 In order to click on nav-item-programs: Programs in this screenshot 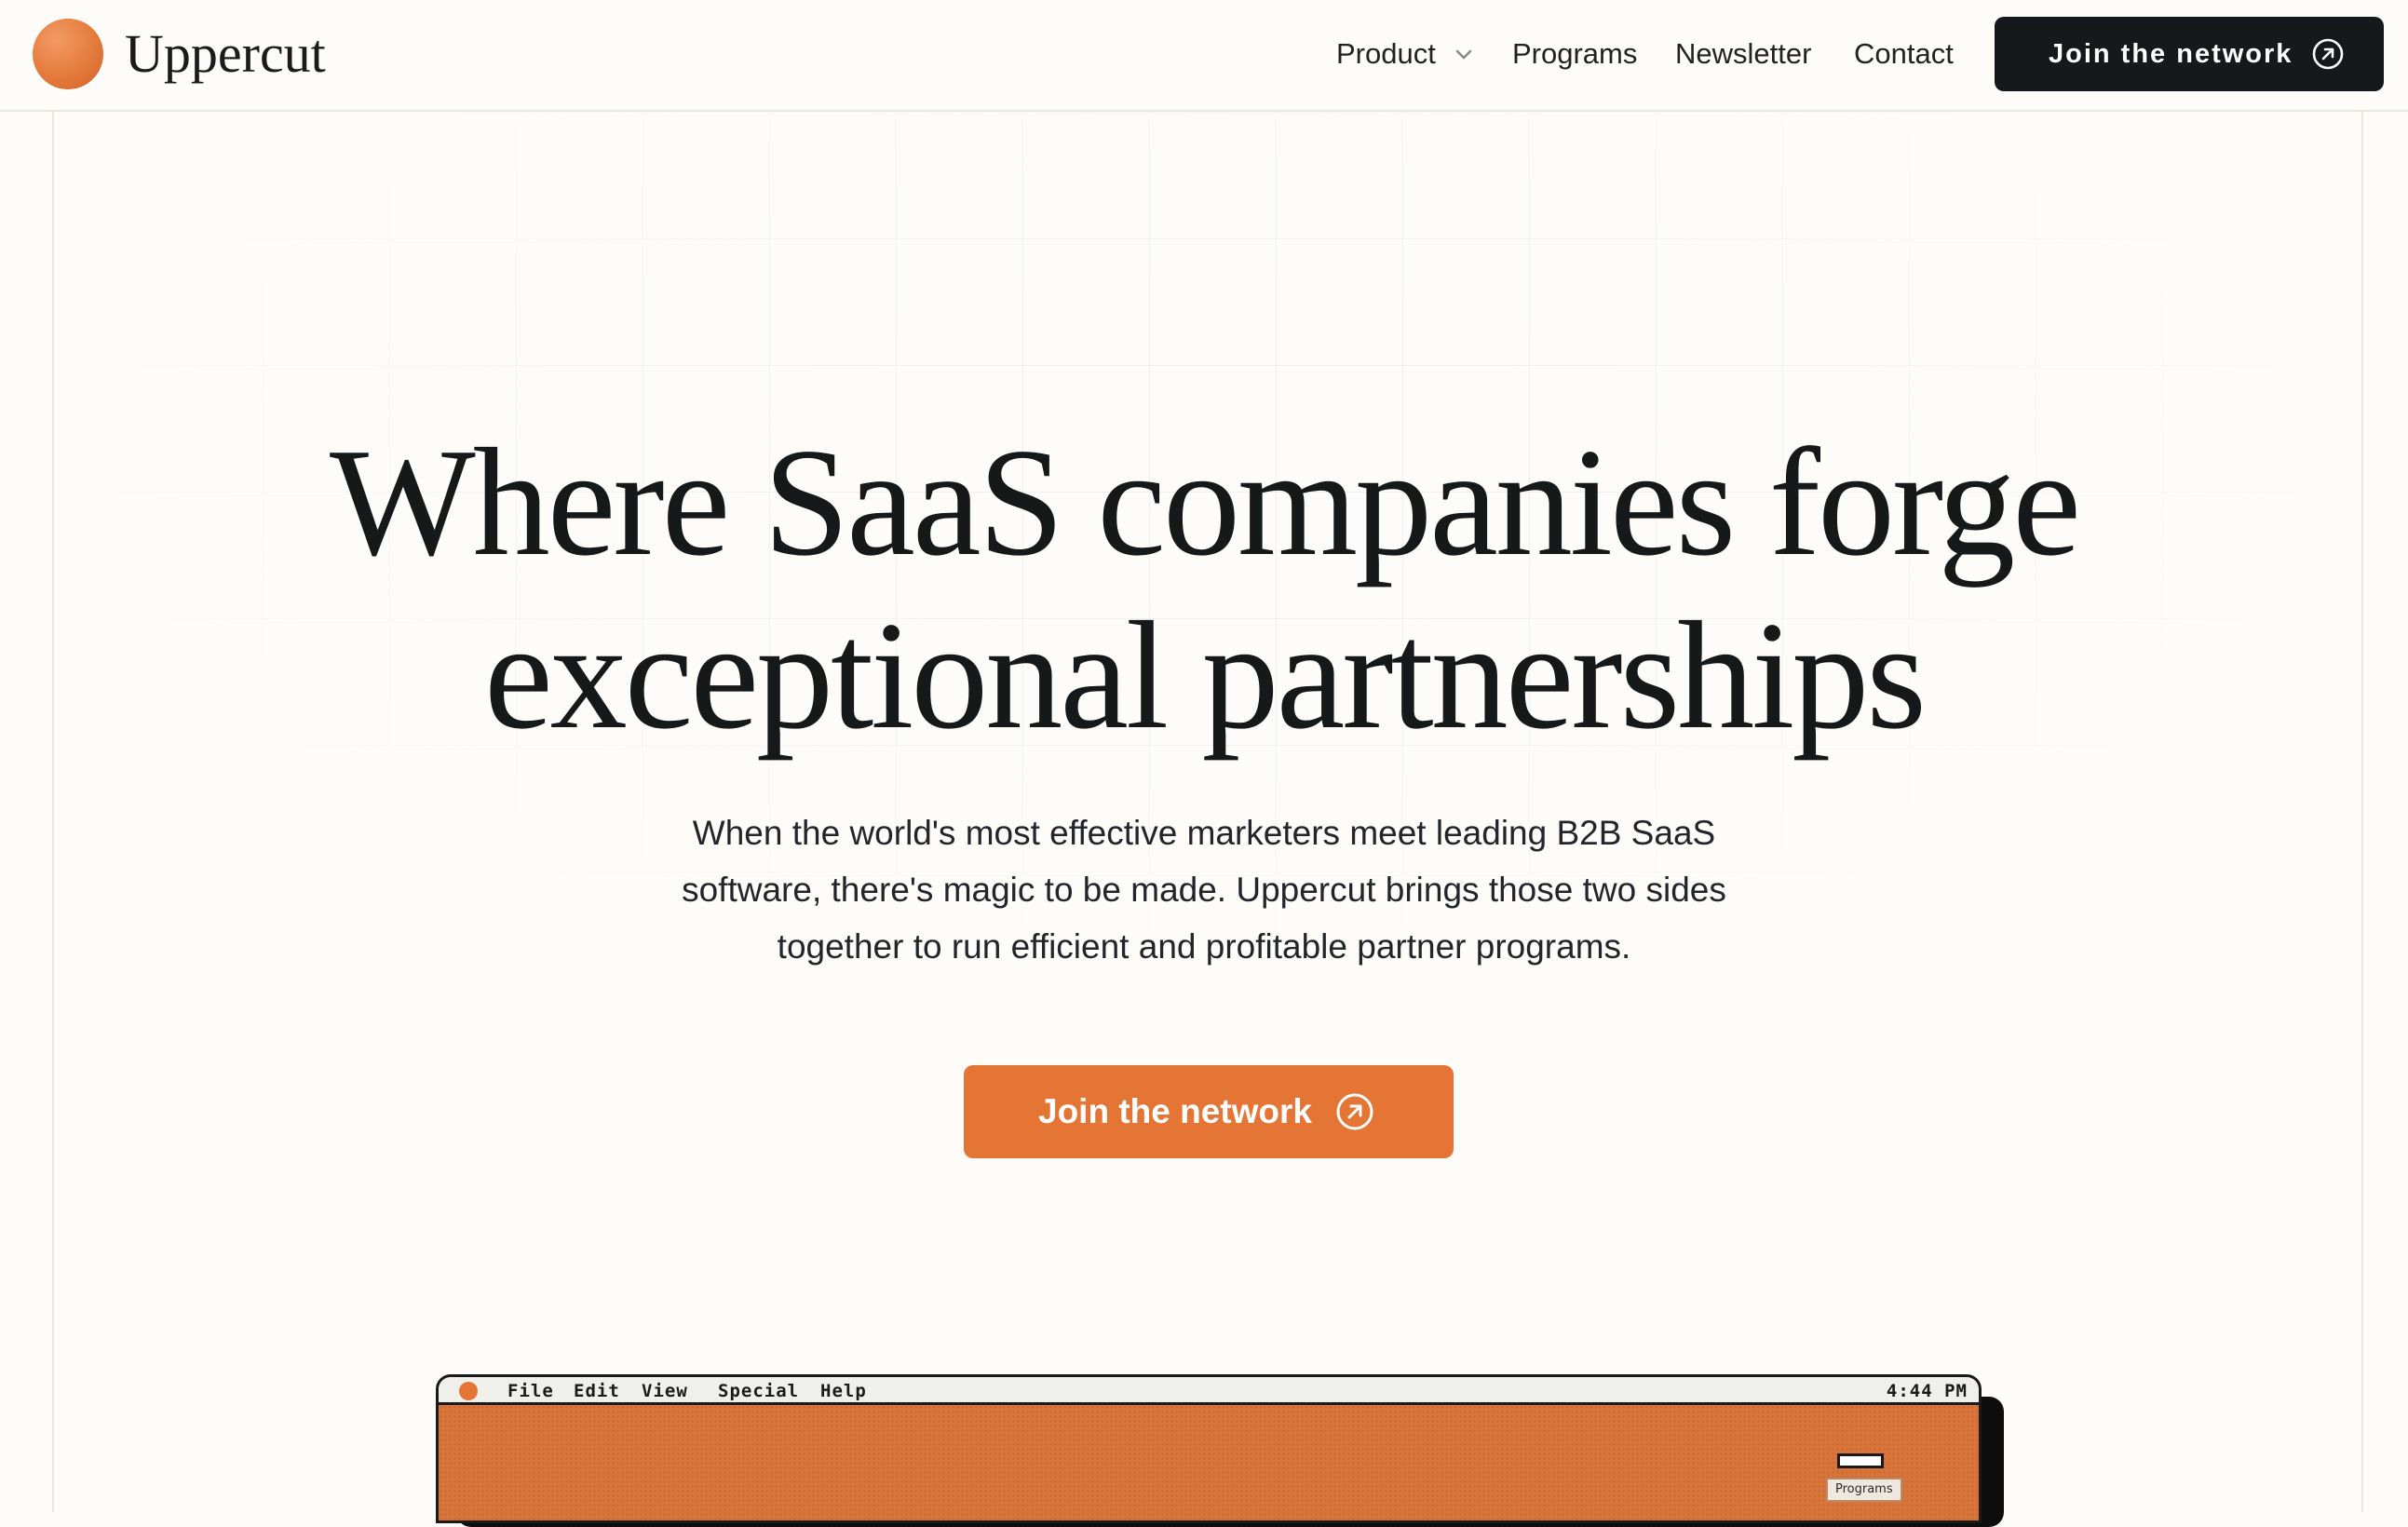, I will do `click(1575, 54)`.